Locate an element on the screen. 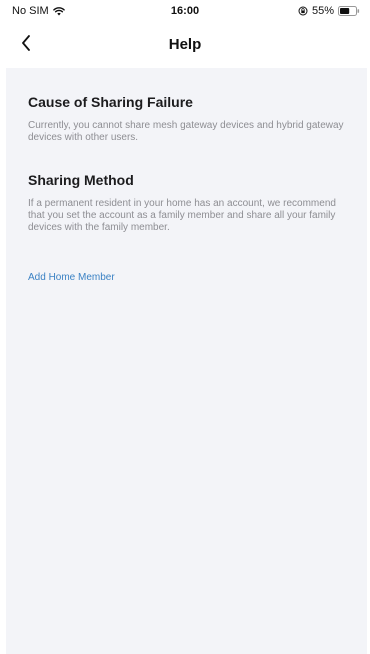 This screenshot has width=370, height=654. battery-icon is located at coordinates (349, 11).